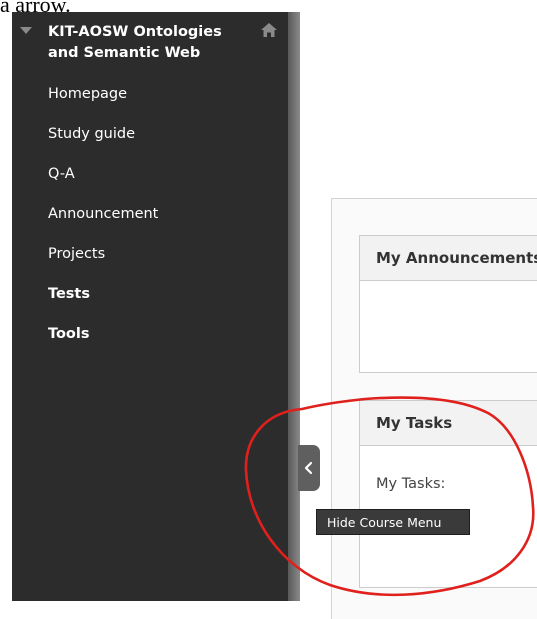 This screenshot has height=619, width=537. Describe the element at coordinates (26, 30) in the screenshot. I see `triangle-down-icon` at that location.